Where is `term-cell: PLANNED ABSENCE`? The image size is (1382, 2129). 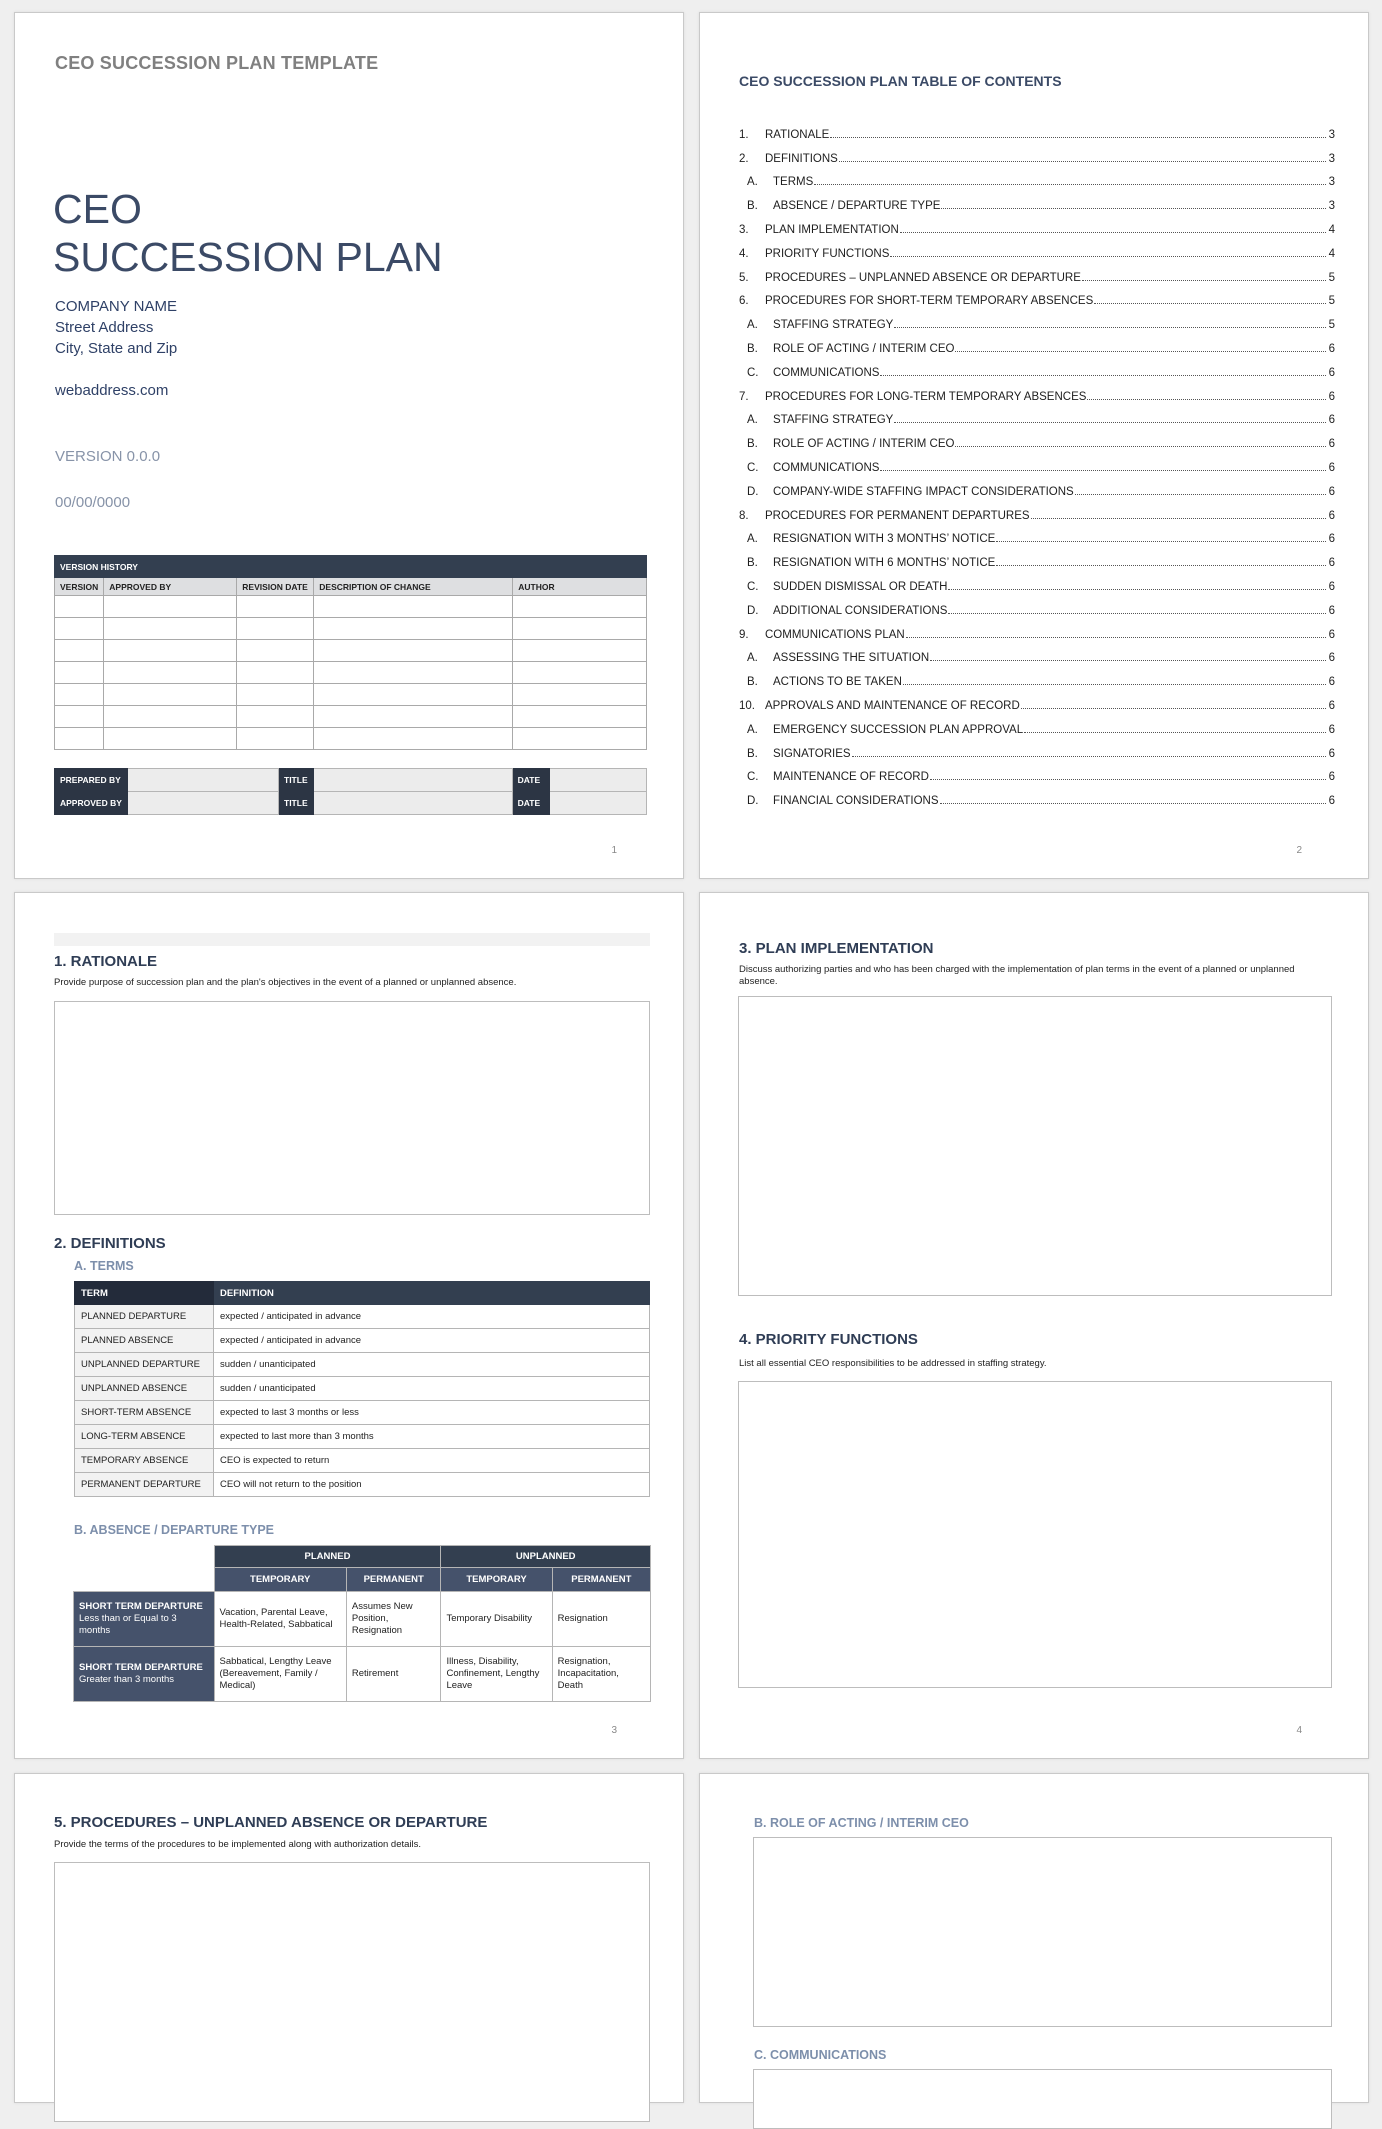
term-cell: PLANNED ABSENCE is located at coordinates (144, 1340).